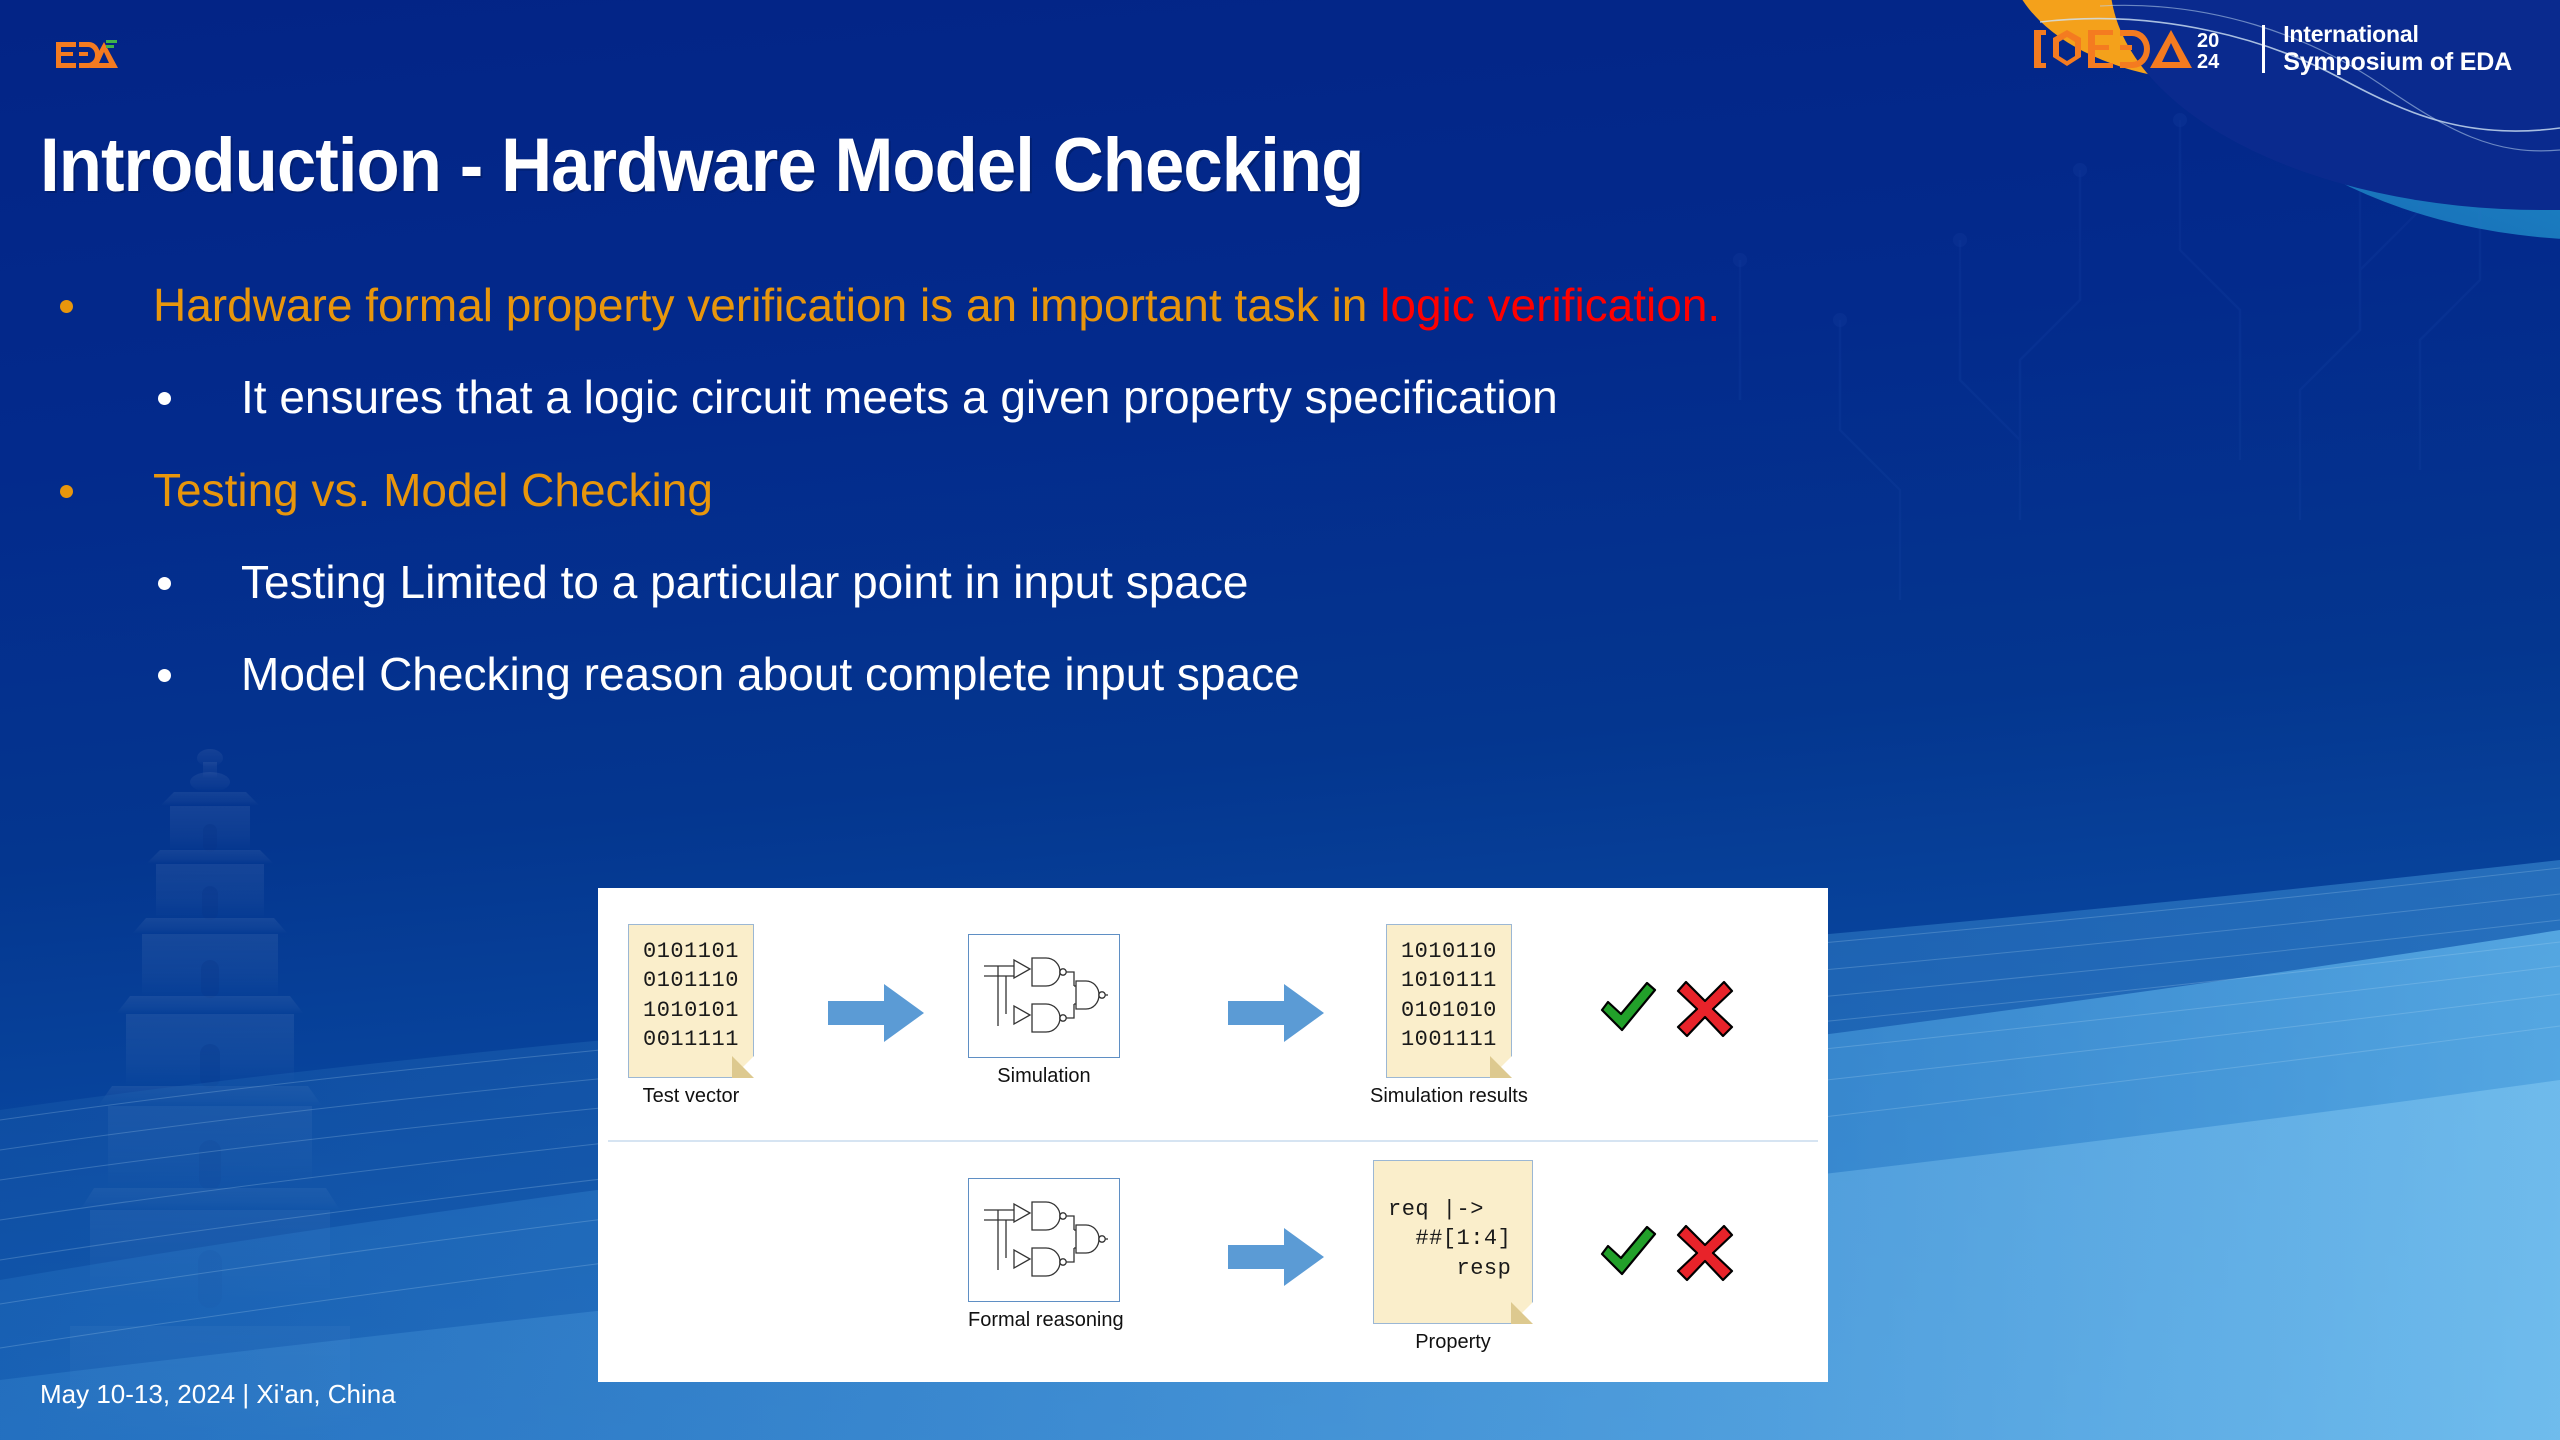 This screenshot has width=2560, height=1440. Describe the element at coordinates (1453, 1342) in the screenshot. I see `property-caption: Property` at that location.